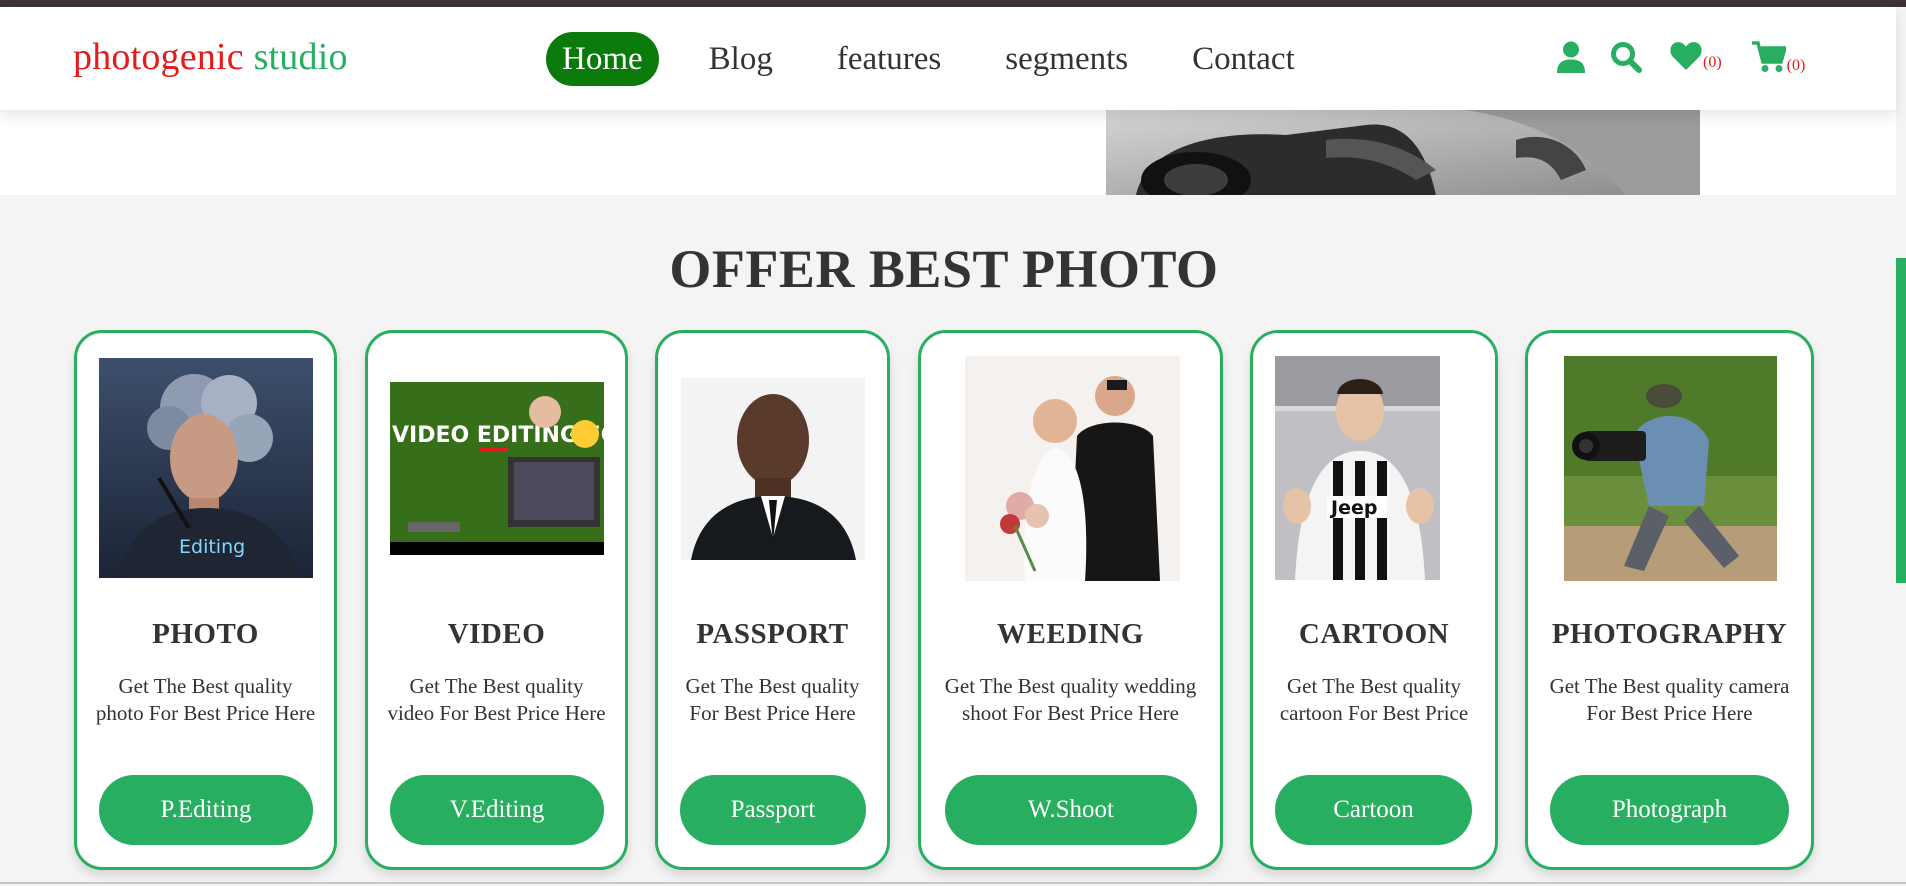  I want to click on brand-part-1: photogenic, so click(158, 57).